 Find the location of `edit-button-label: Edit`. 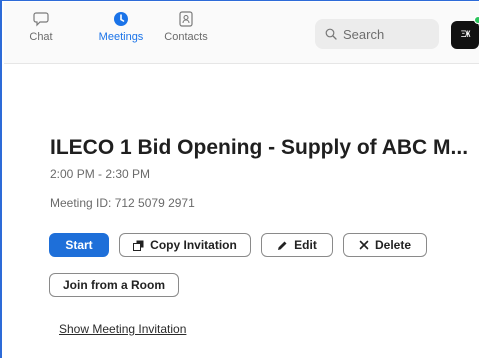

edit-button-label: Edit is located at coordinates (305, 245).